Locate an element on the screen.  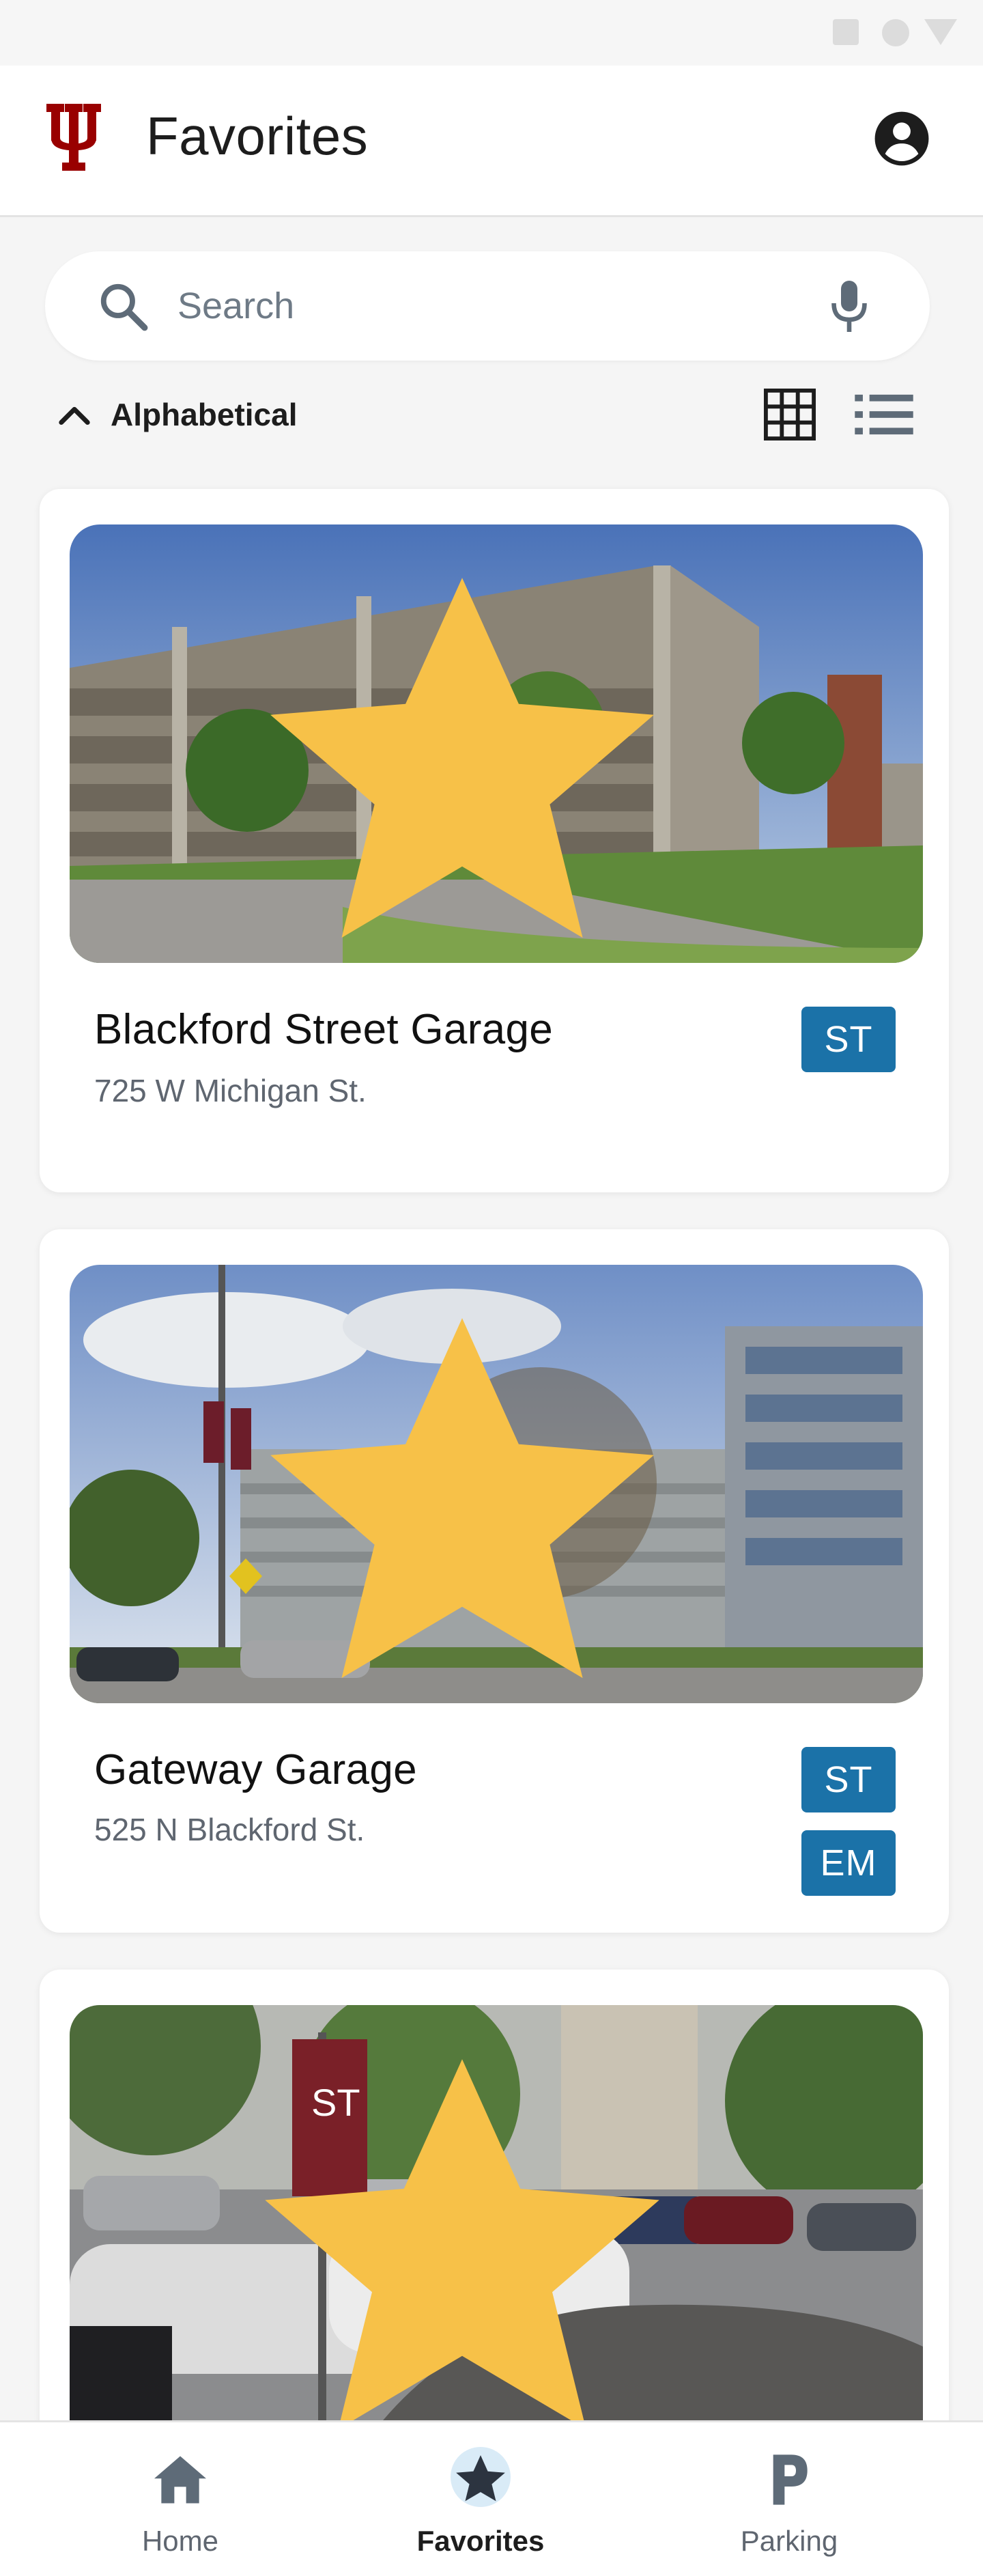
chevron-up-icon is located at coordinates (74, 415).